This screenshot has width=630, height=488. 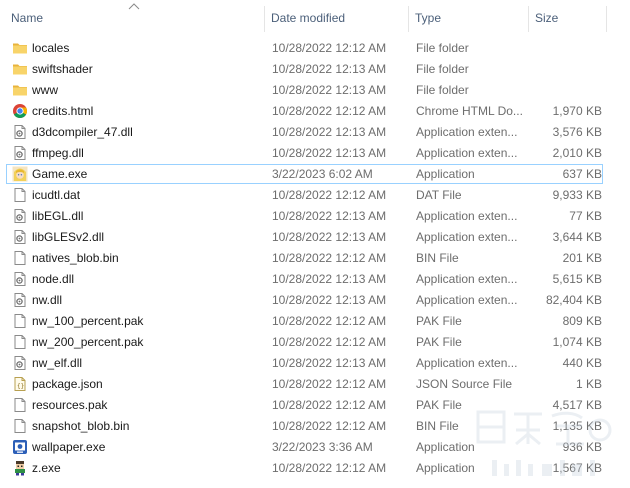 What do you see at coordinates (582, 363) in the screenshot?
I see `file-size: 440 KB` at bounding box center [582, 363].